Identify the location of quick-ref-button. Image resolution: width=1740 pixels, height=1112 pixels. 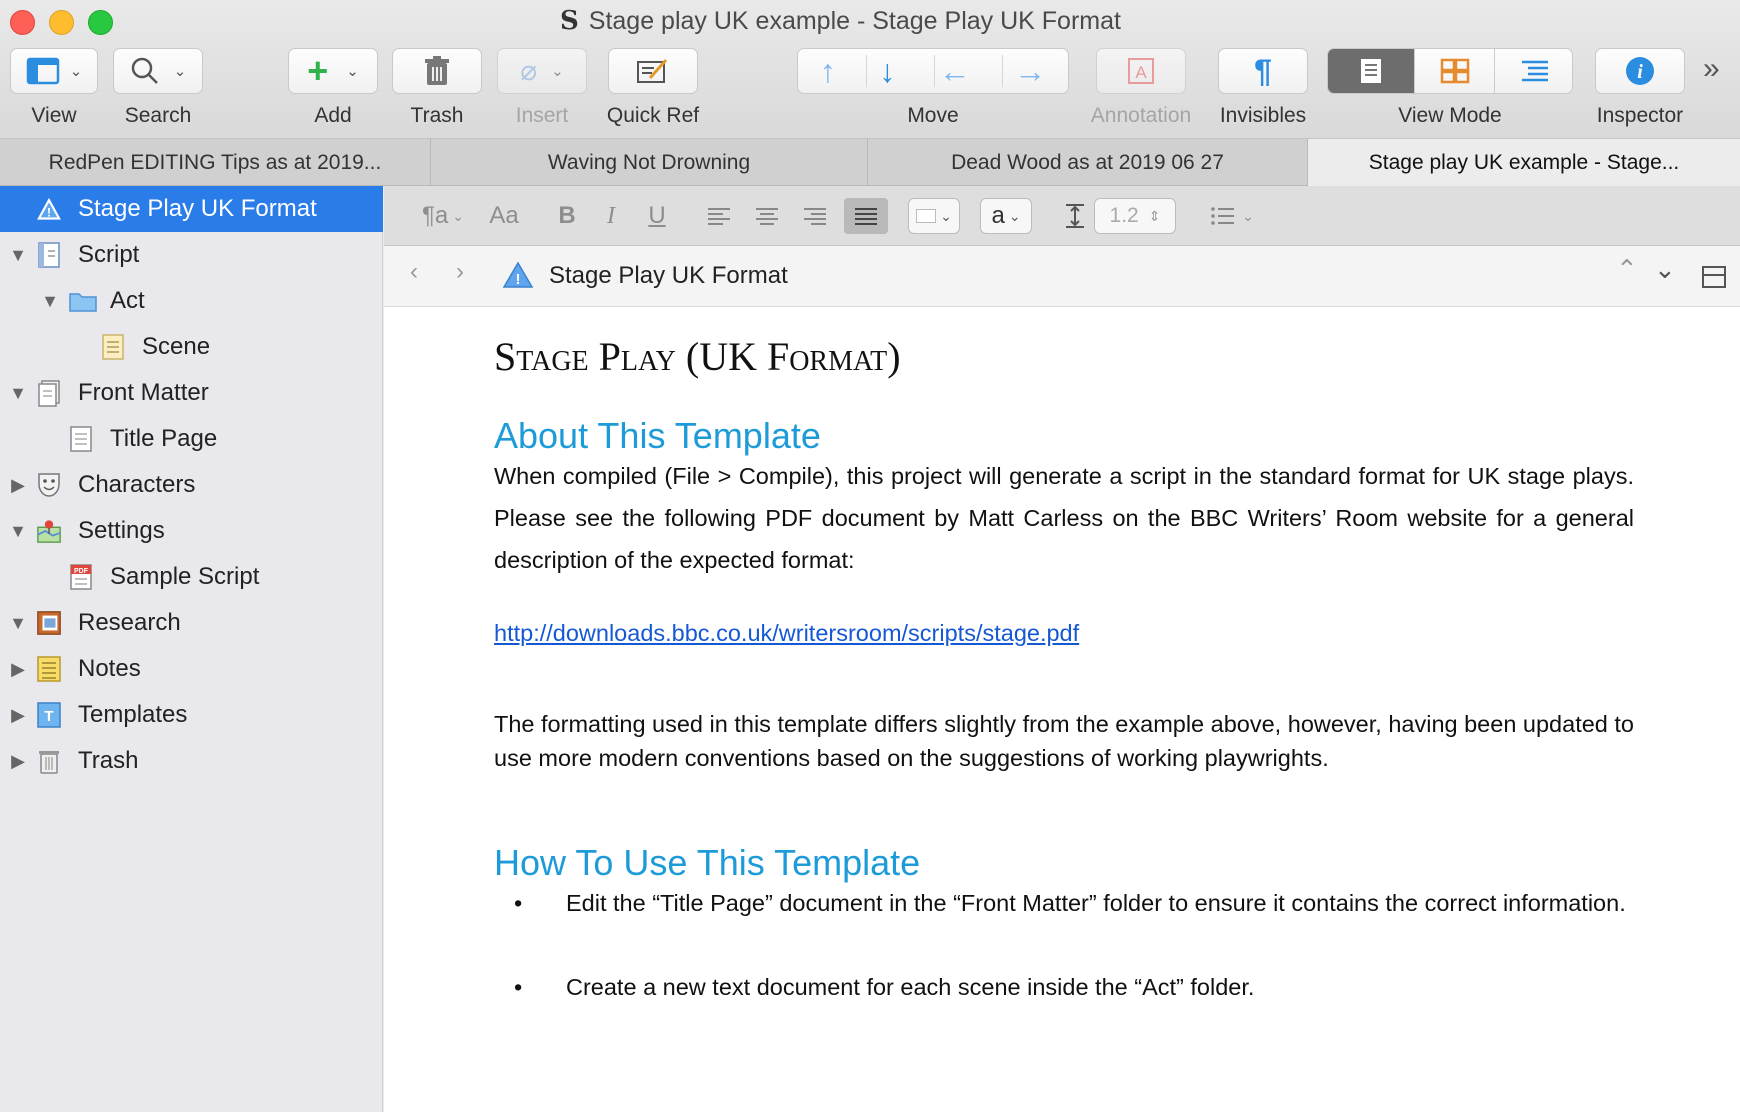
(653, 71).